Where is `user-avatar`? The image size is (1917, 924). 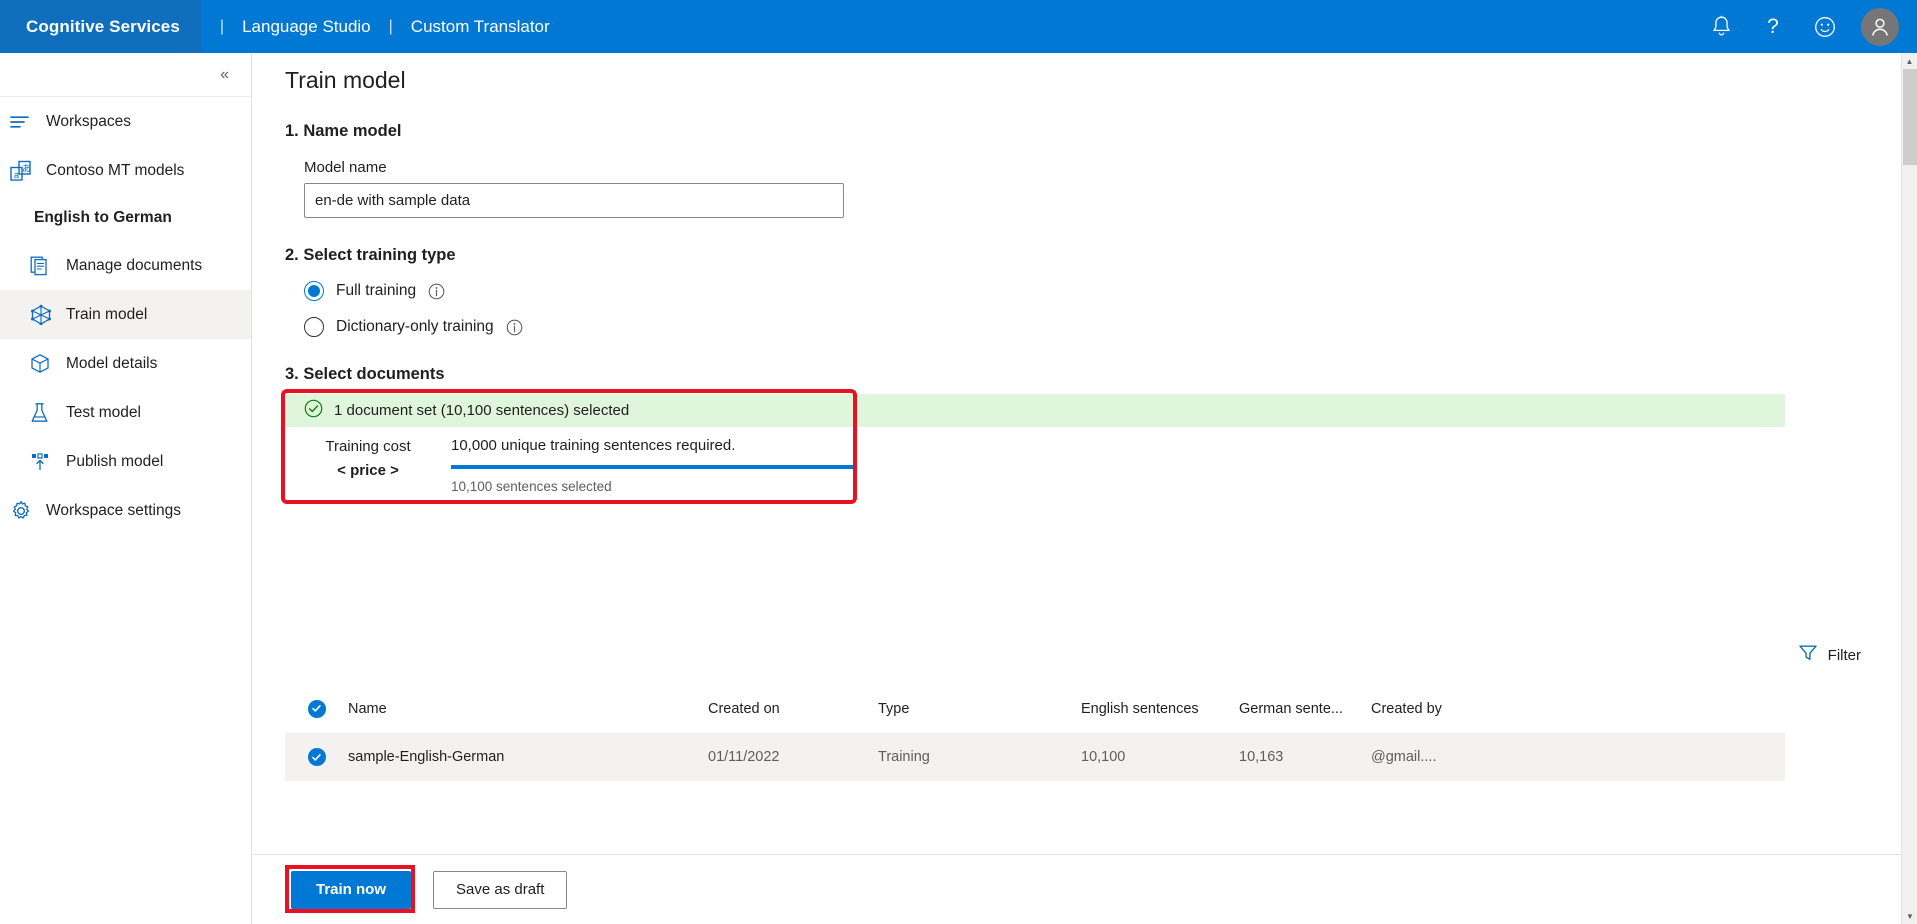 user-avatar is located at coordinates (1880, 26).